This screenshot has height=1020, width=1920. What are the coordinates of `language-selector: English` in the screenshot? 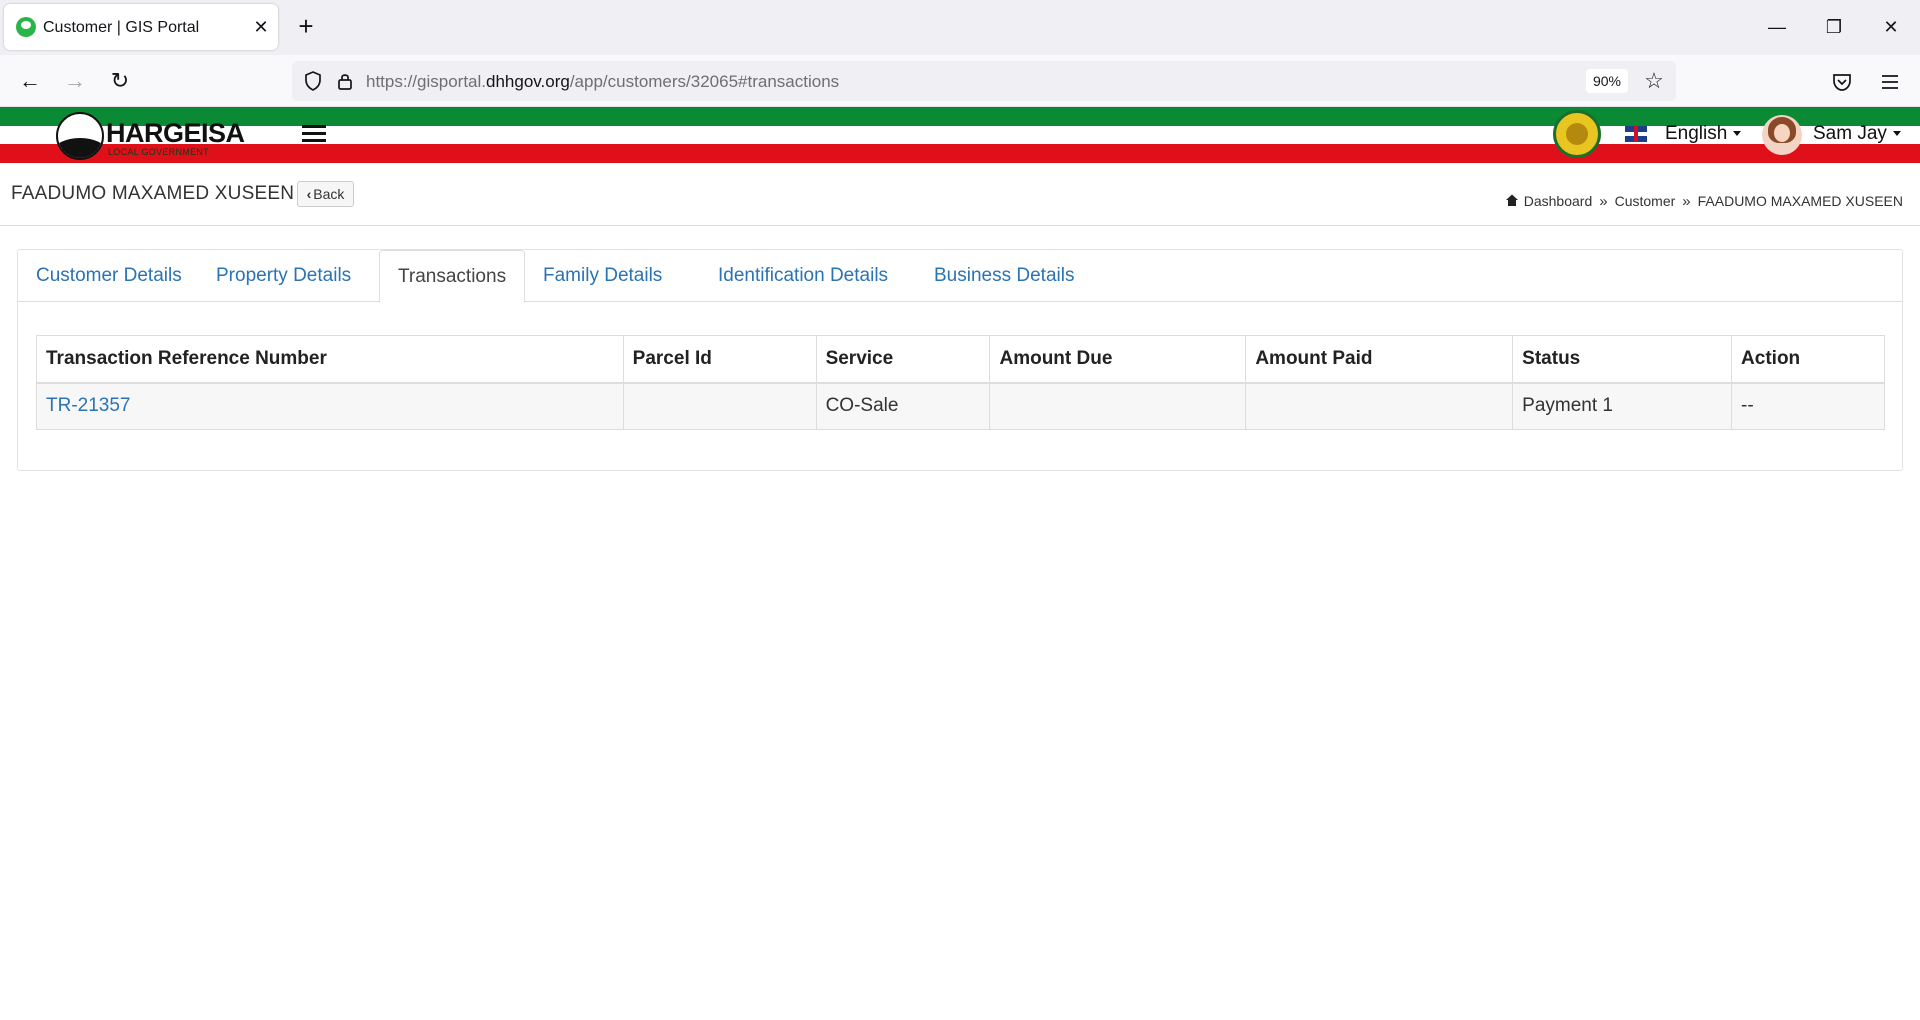 It's located at (1703, 134).